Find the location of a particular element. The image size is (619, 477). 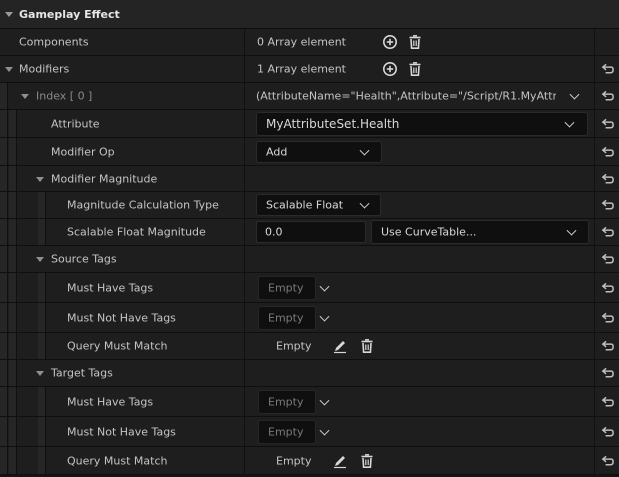

source-must-have-value: Empty is located at coordinates (286, 287).